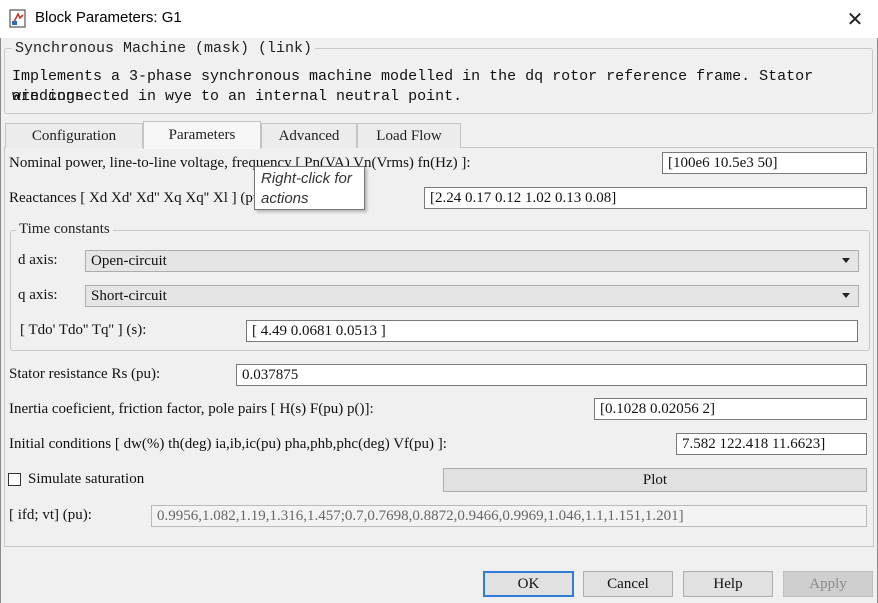 This screenshot has height=603, width=878. What do you see at coordinates (528, 584) in the screenshot?
I see `ok-button: OK` at bounding box center [528, 584].